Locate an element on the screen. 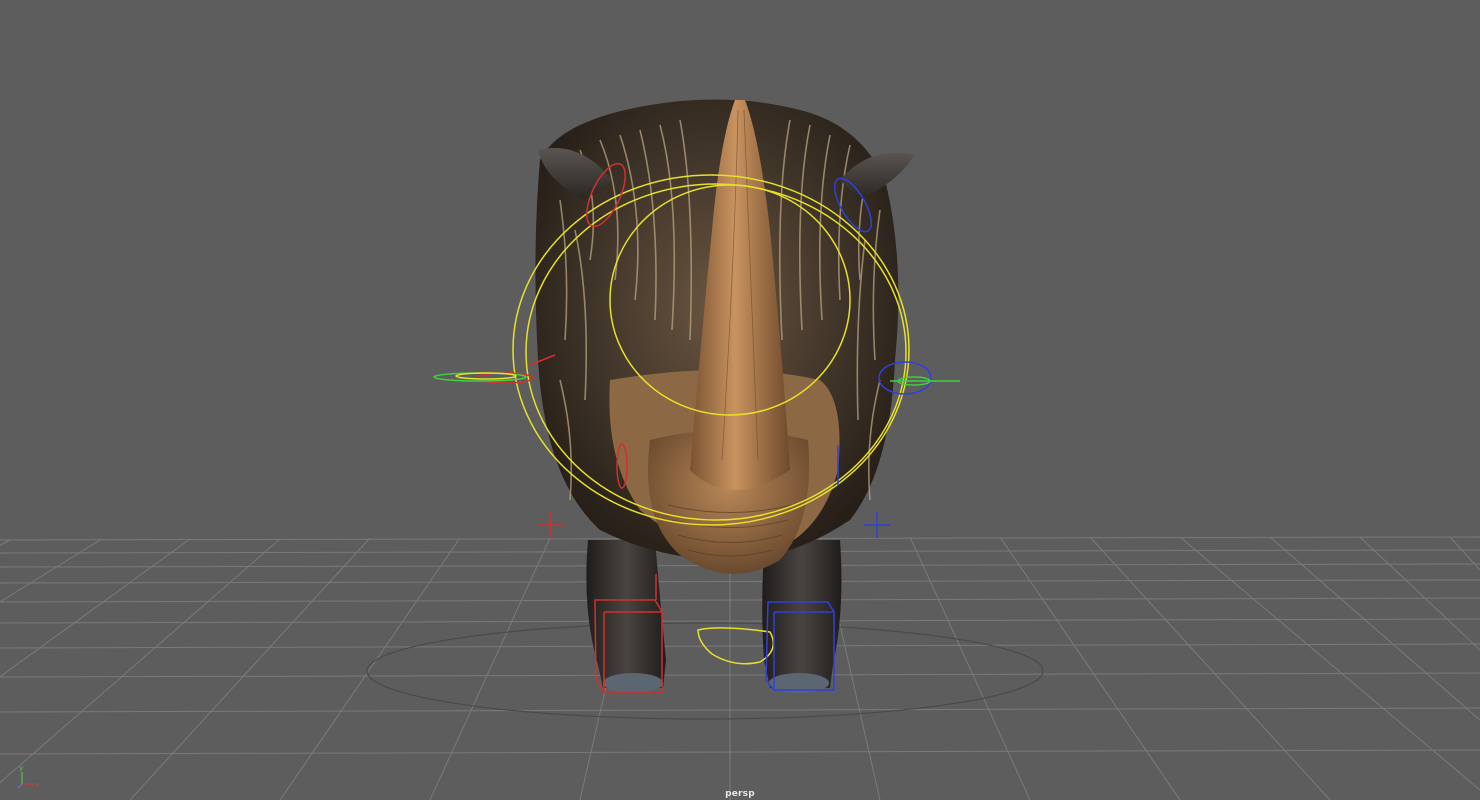 The height and width of the screenshot is (800, 1480). axis-y-label: y is located at coordinates (21, 768).